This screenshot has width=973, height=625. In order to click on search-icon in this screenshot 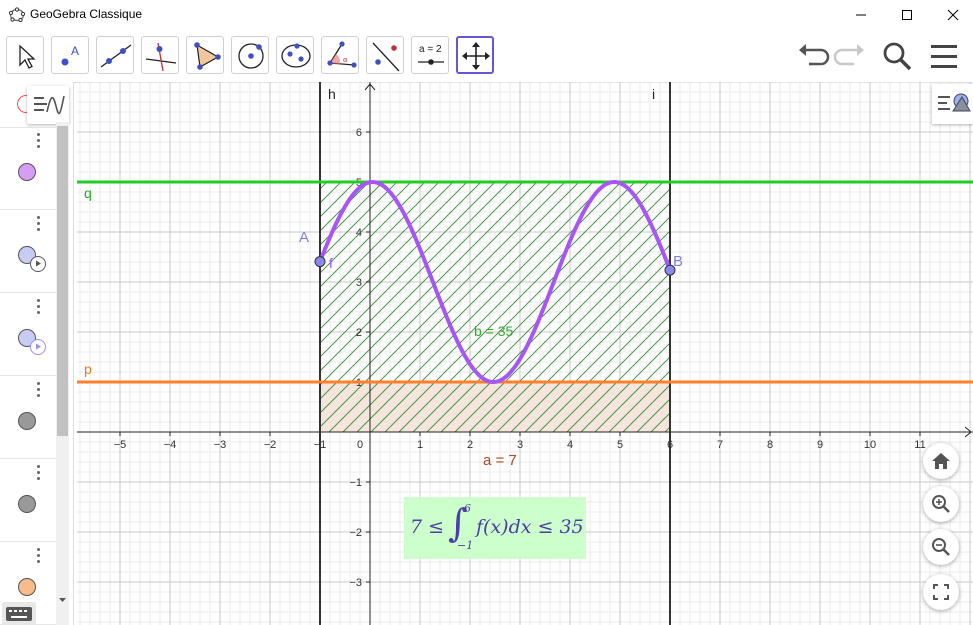, I will do `click(897, 56)`.